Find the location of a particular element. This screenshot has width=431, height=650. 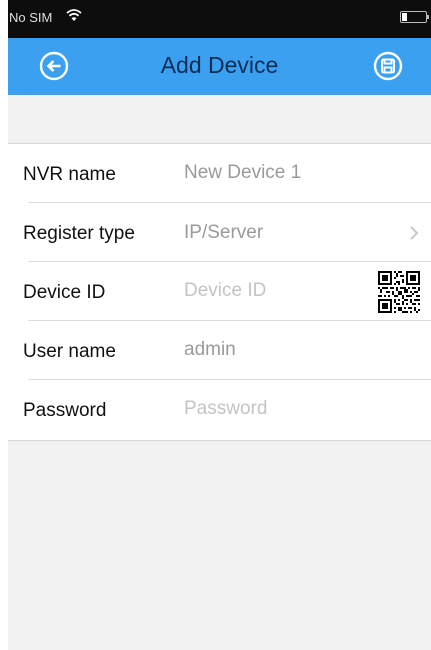

user-name-label: User name is located at coordinates (69, 351).